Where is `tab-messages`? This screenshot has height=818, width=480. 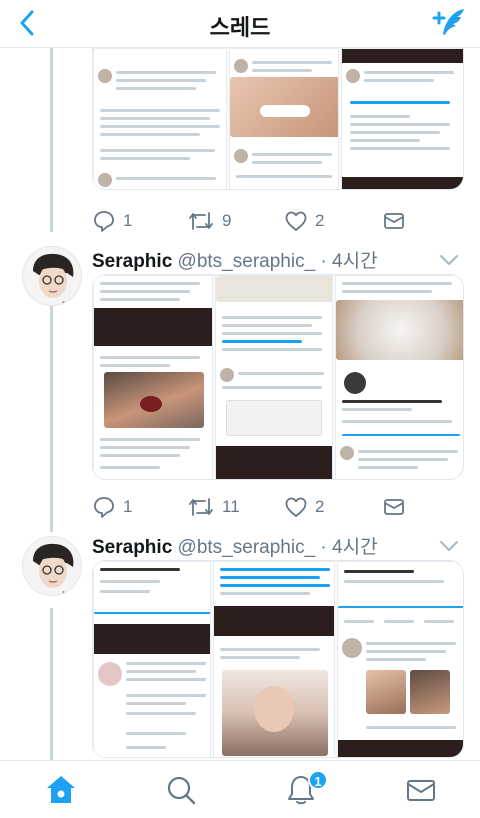 tab-messages is located at coordinates (421, 790).